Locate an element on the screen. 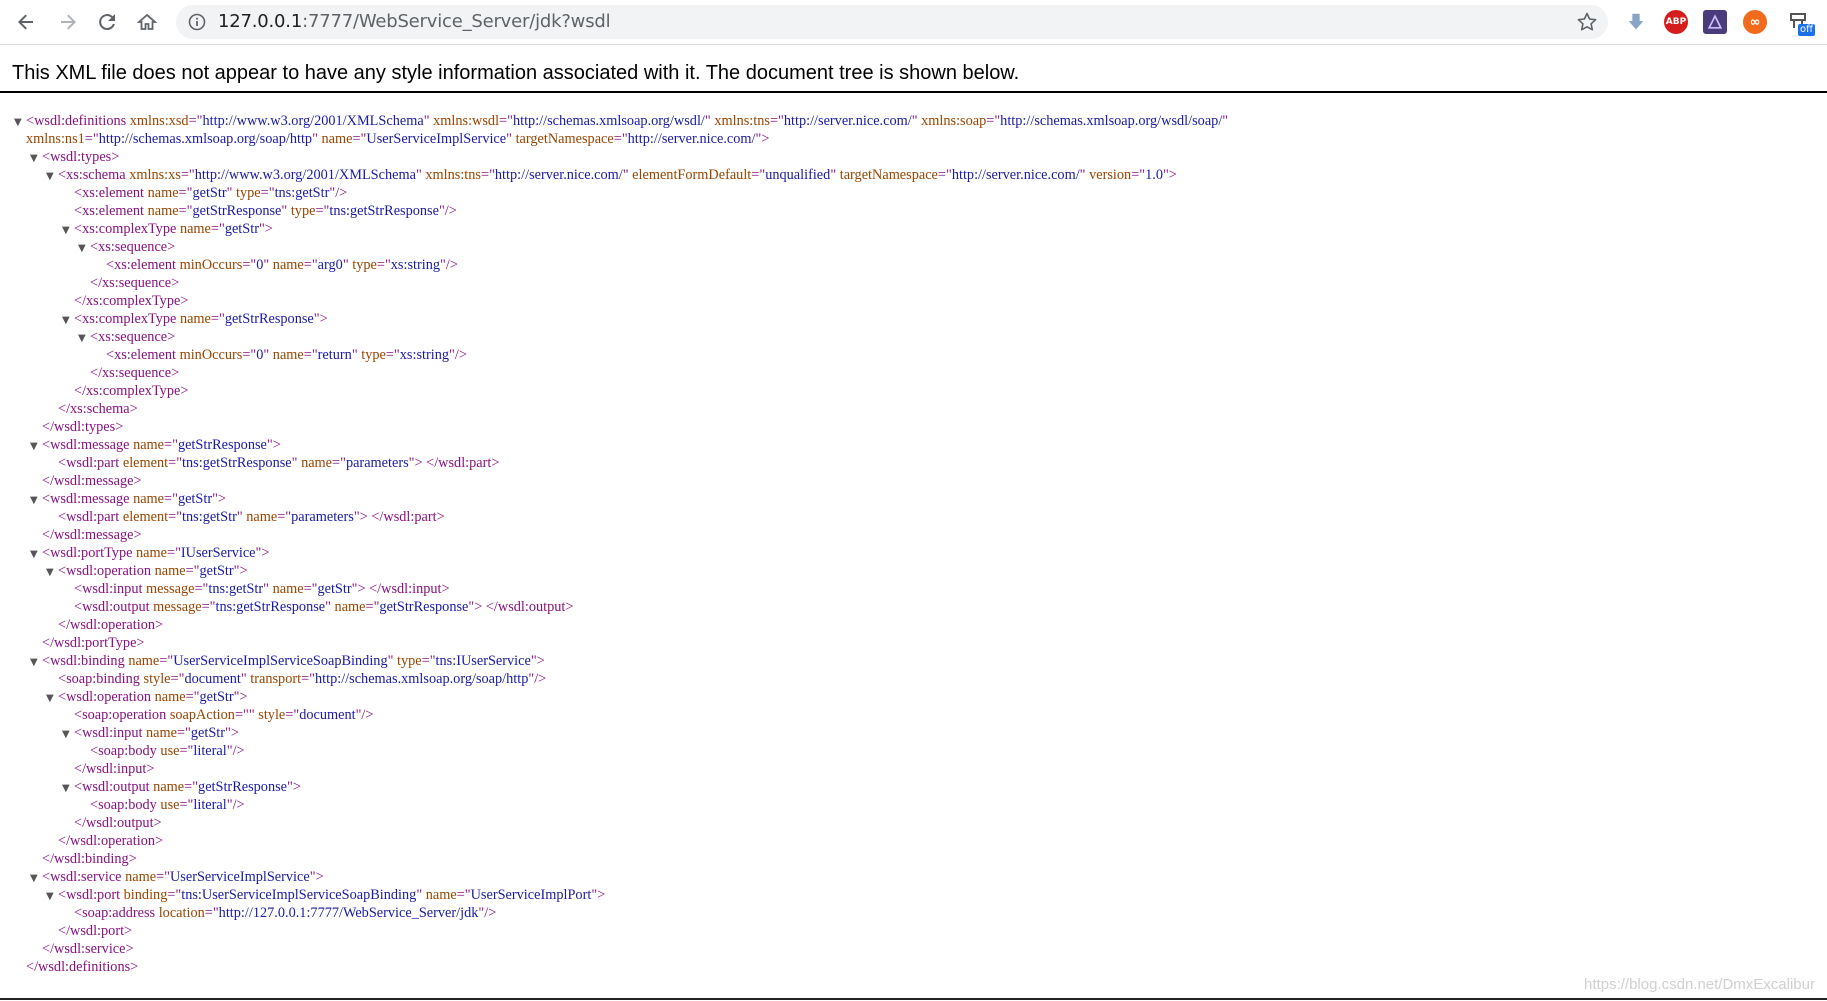 This screenshot has height=1001, width=1827. extension-download-icon is located at coordinates (1636, 22).